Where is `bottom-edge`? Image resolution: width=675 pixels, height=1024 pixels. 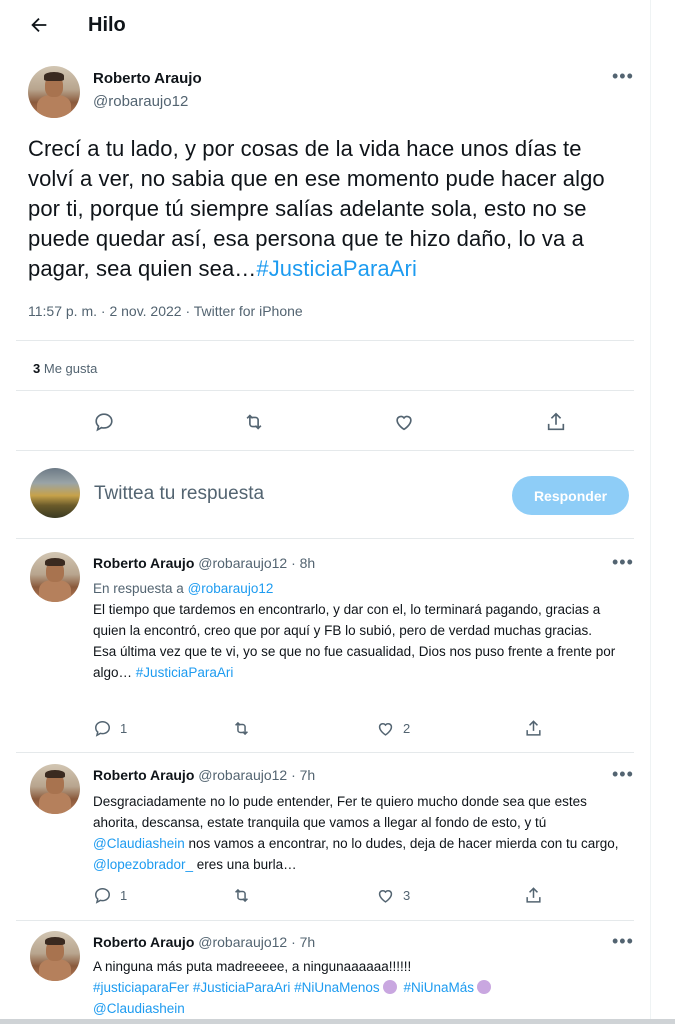 bottom-edge is located at coordinates (337, 1021).